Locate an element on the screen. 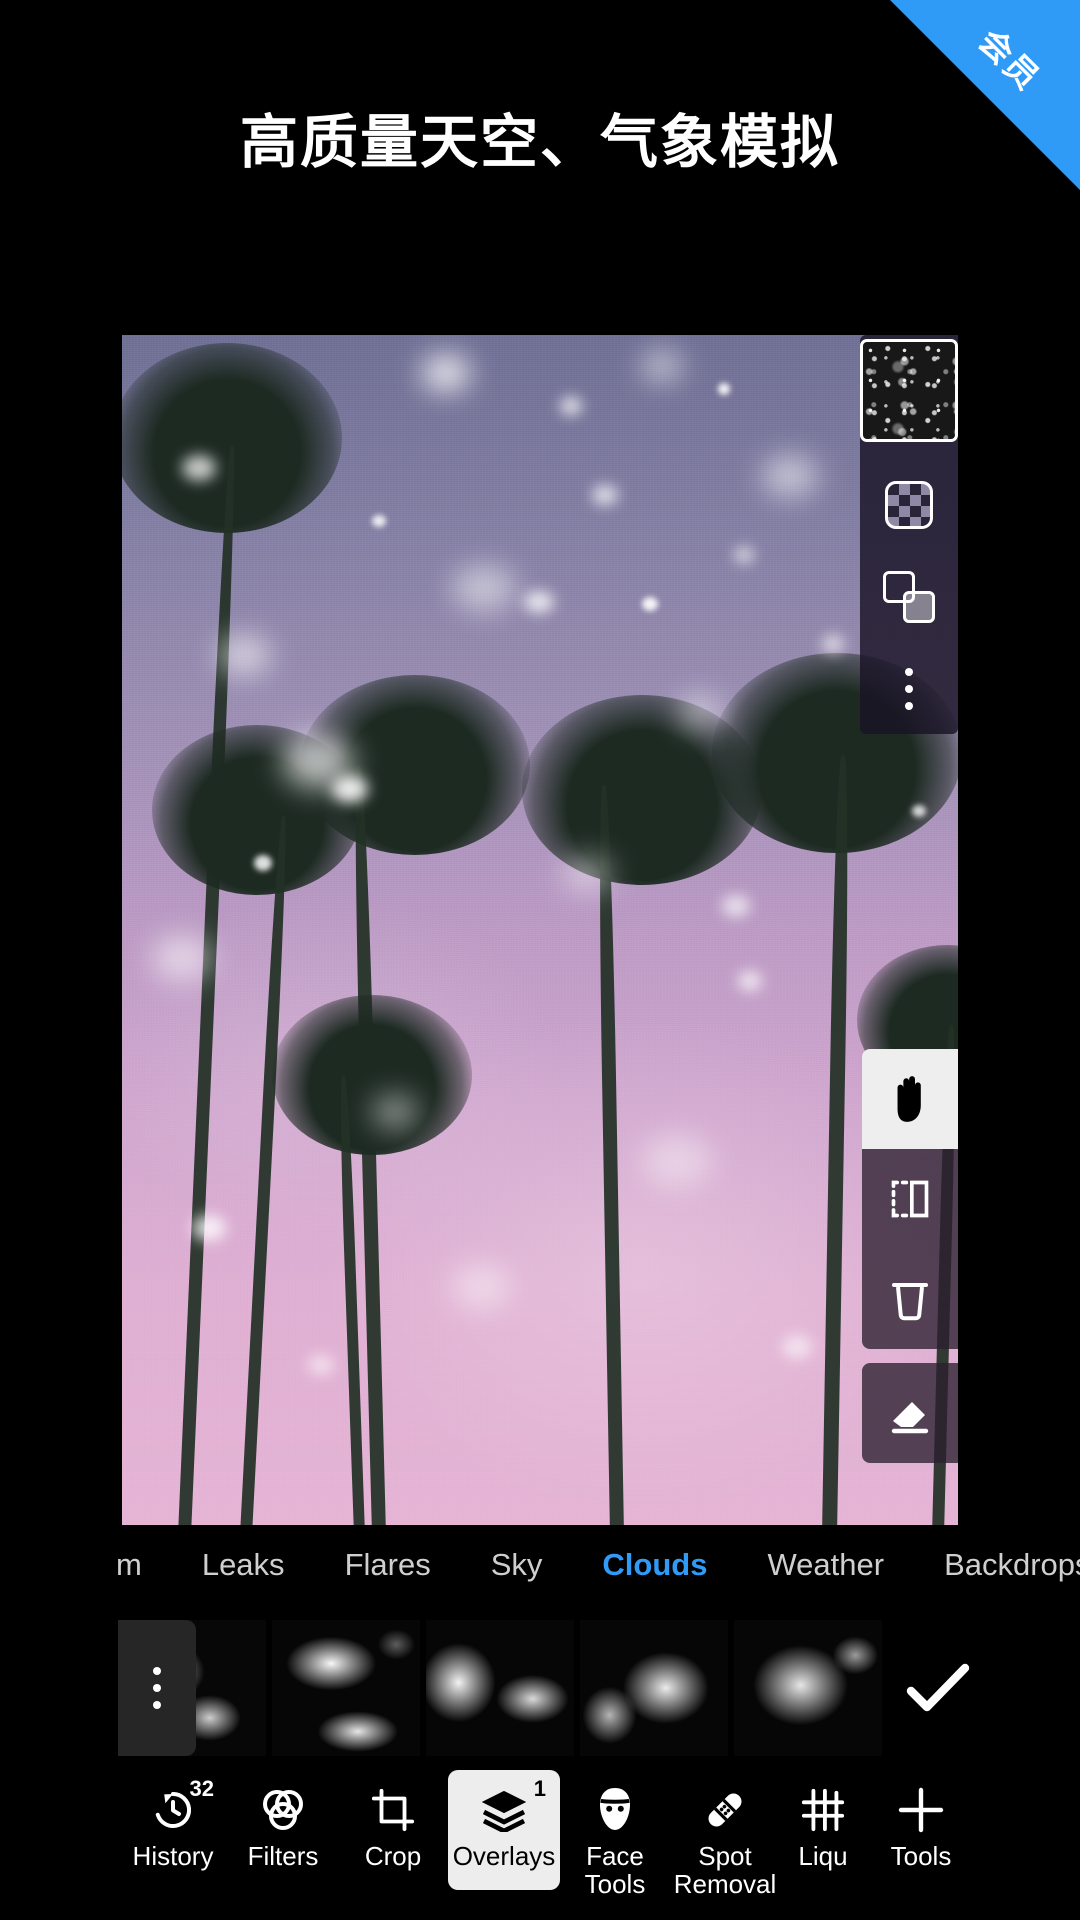 This screenshot has width=1080, height=1920. tool-filters: Filters is located at coordinates (283, 1840).